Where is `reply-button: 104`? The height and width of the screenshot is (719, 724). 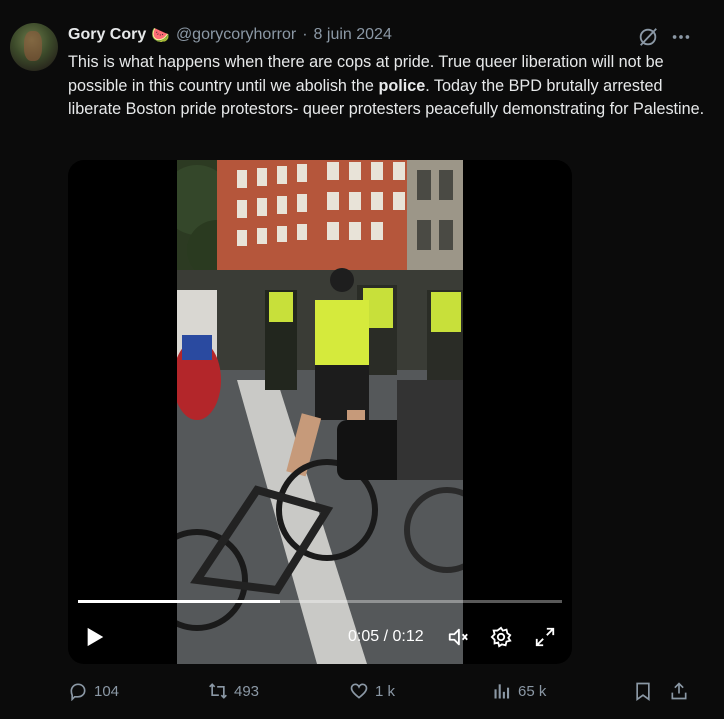
reply-button: 104 is located at coordinates (93, 691).